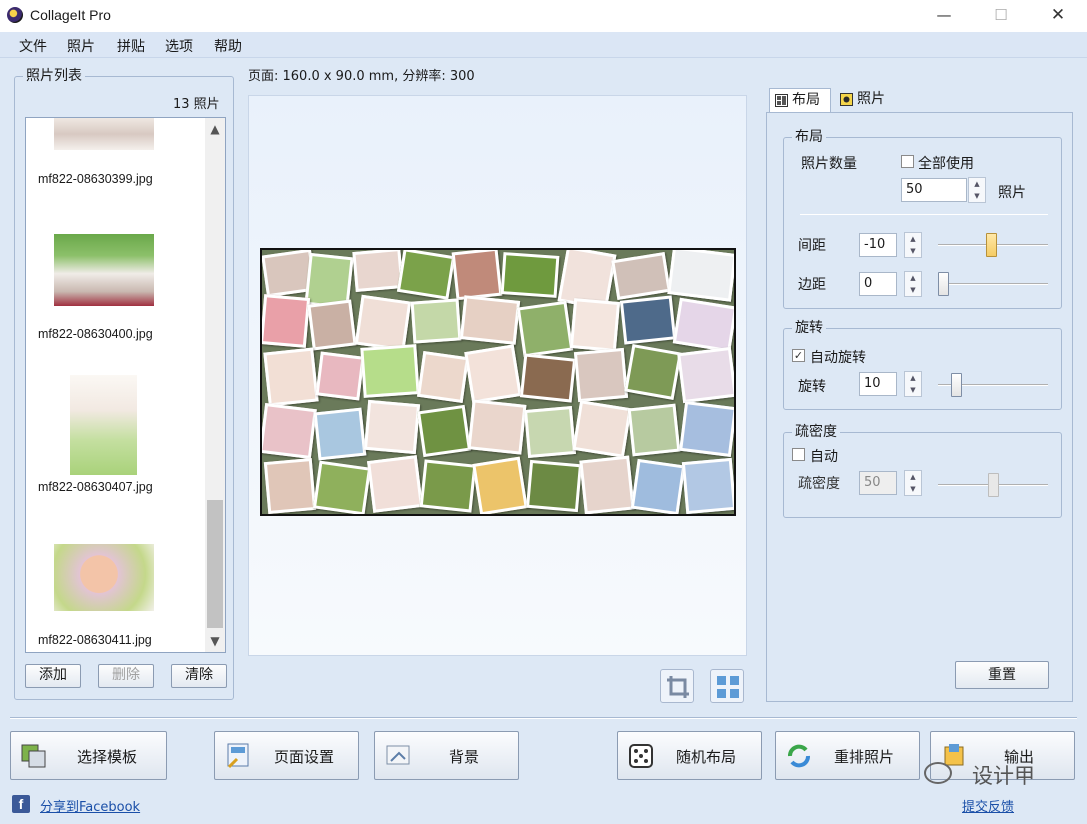  What do you see at coordinates (977, 190) in the screenshot?
I see `photo-count-stepper: ▲ ▼` at bounding box center [977, 190].